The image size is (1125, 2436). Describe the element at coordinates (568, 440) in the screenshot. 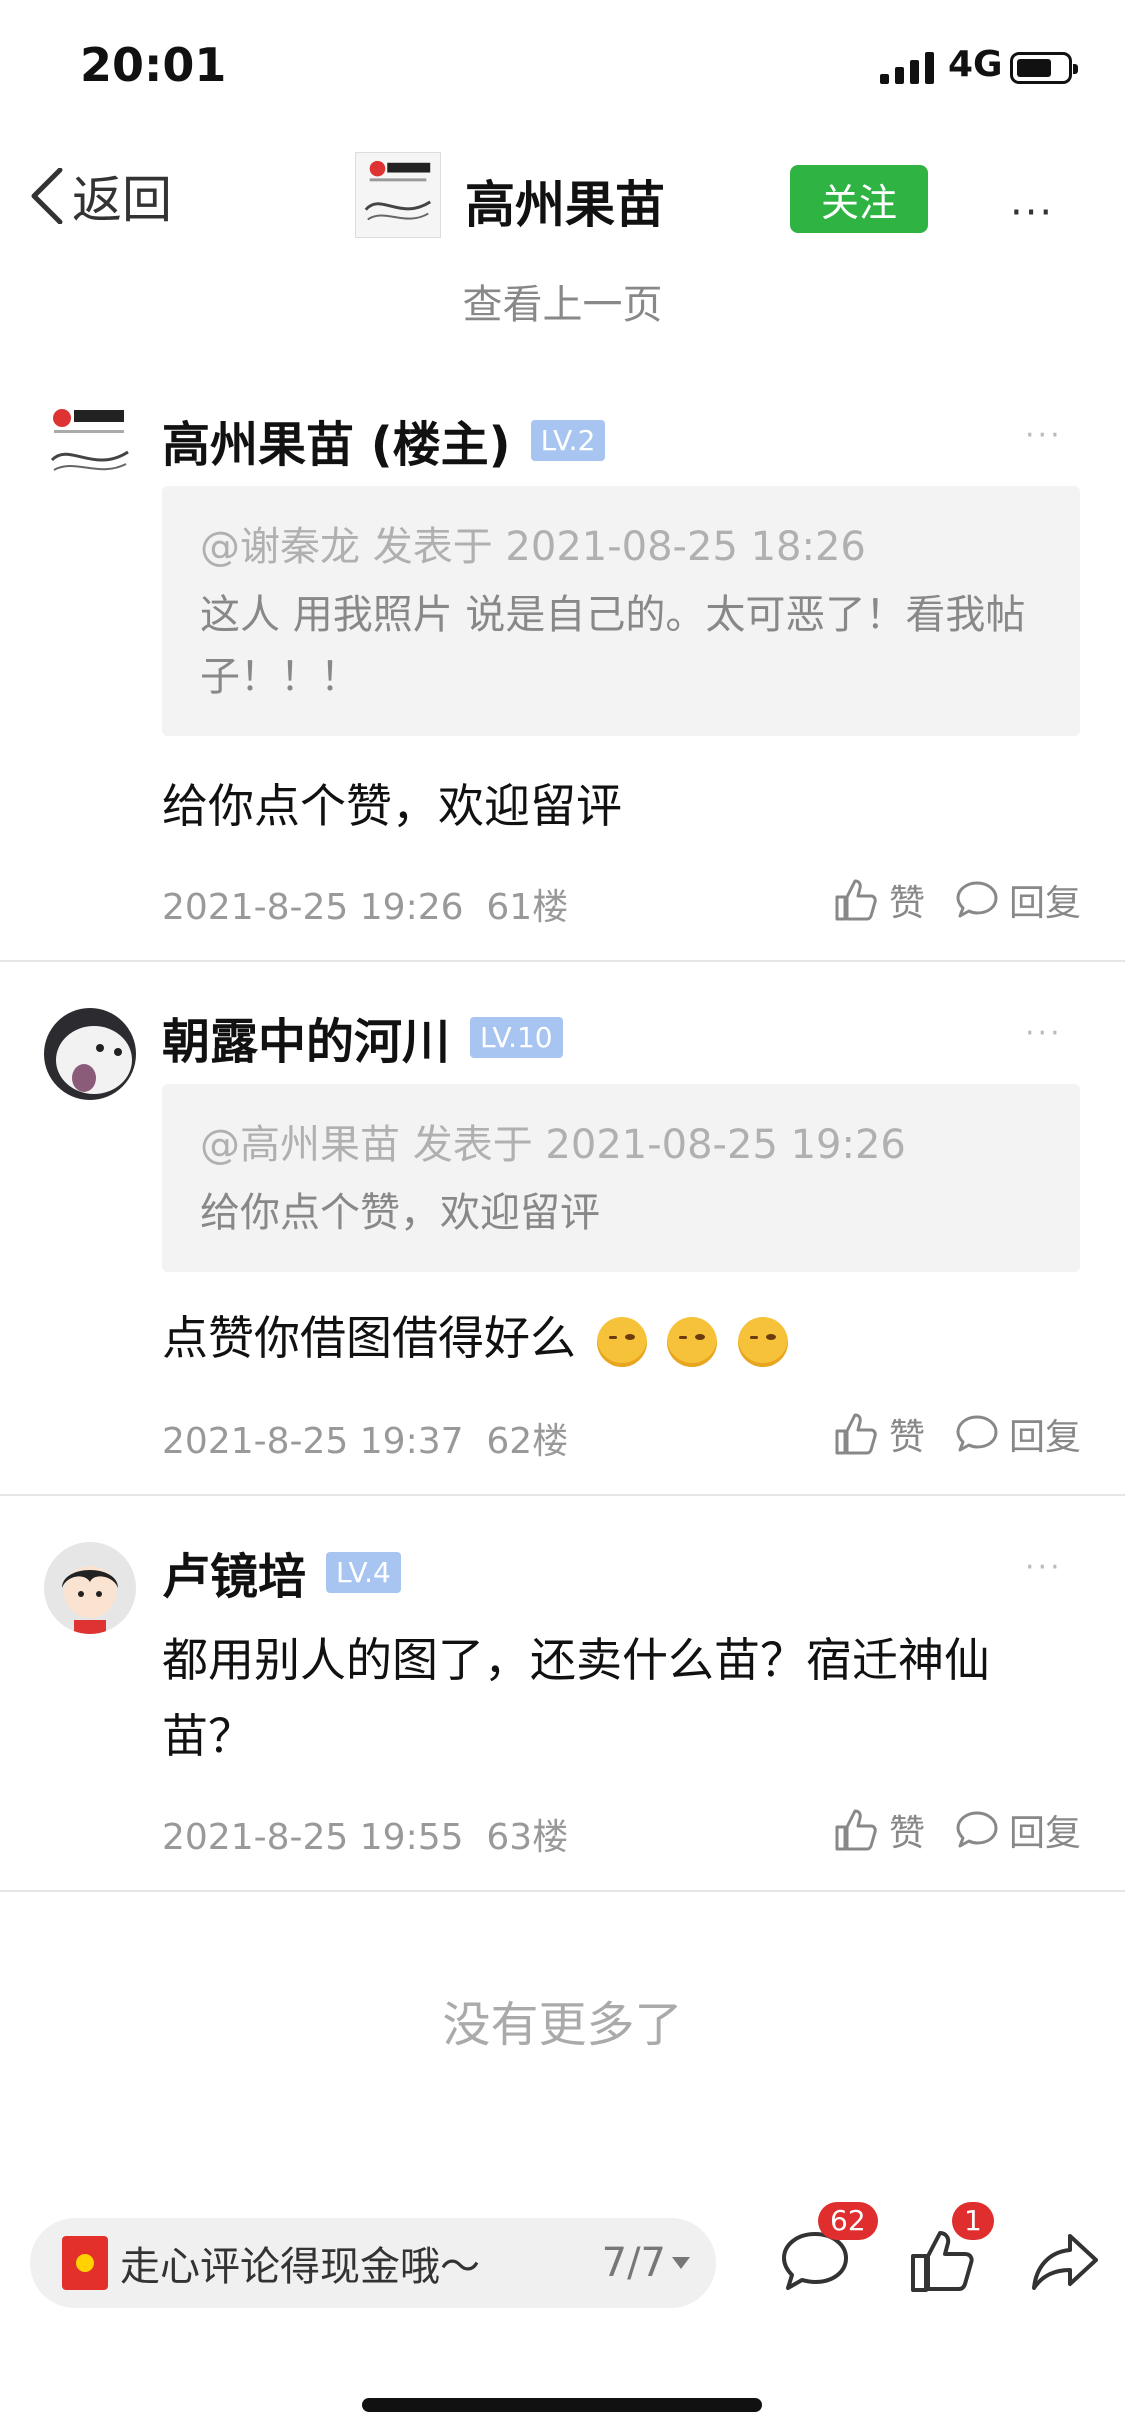

I see `level-badge: LV.2` at that location.